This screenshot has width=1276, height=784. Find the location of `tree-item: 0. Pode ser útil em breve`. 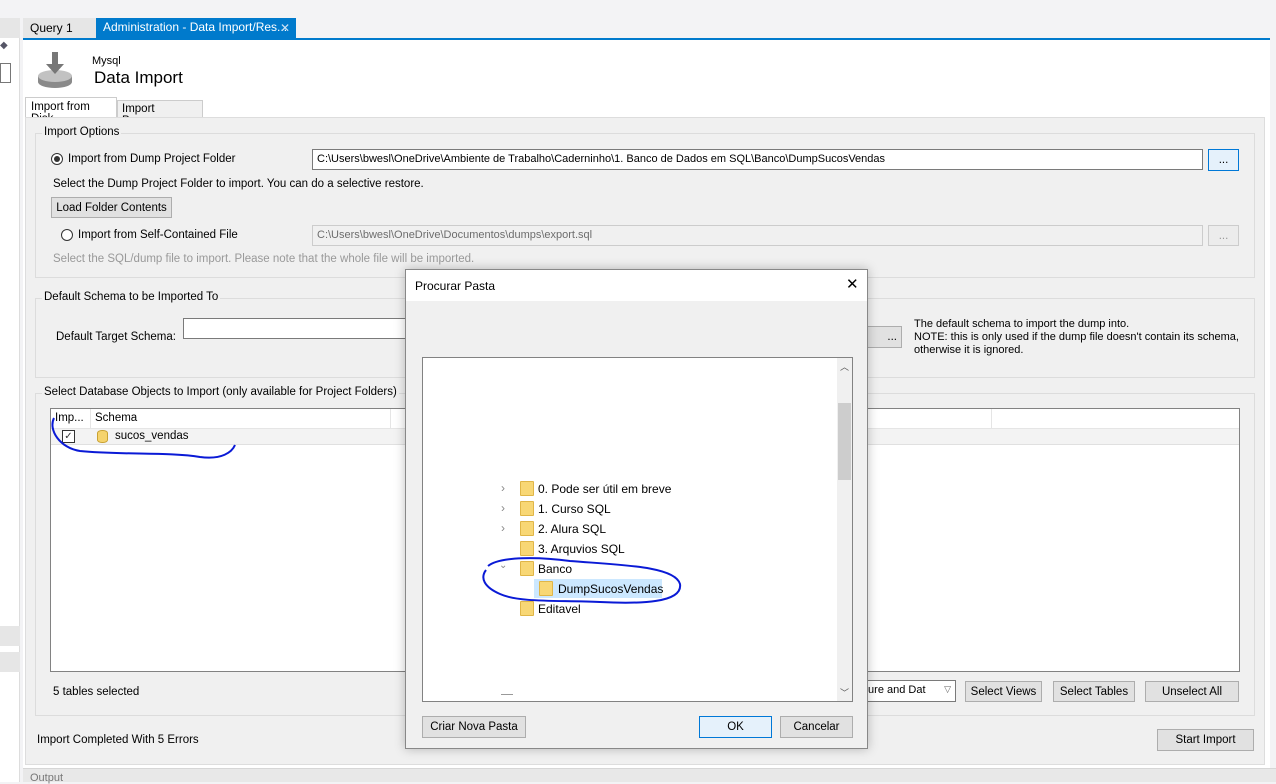

tree-item: 0. Pode ser útil em breve is located at coordinates (604, 489).